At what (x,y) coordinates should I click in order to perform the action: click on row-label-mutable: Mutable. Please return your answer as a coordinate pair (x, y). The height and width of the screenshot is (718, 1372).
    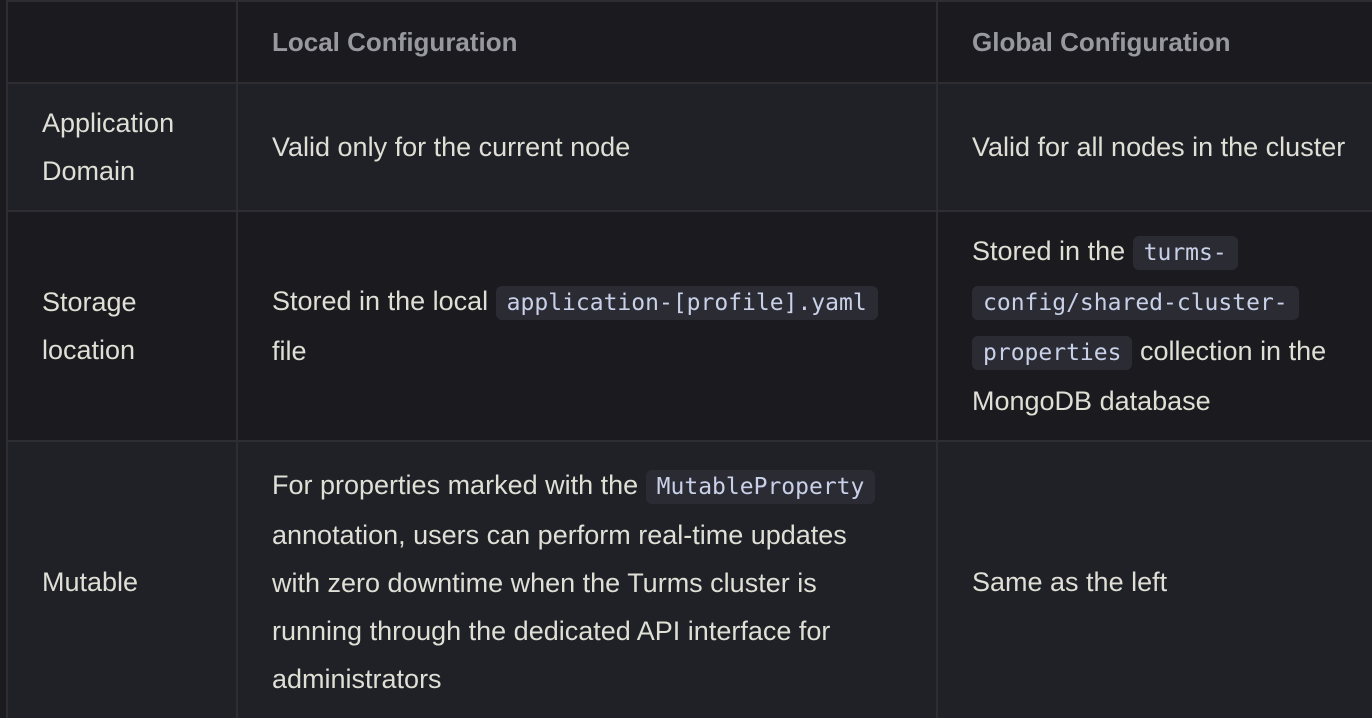
    Looking at the image, I should click on (122, 579).